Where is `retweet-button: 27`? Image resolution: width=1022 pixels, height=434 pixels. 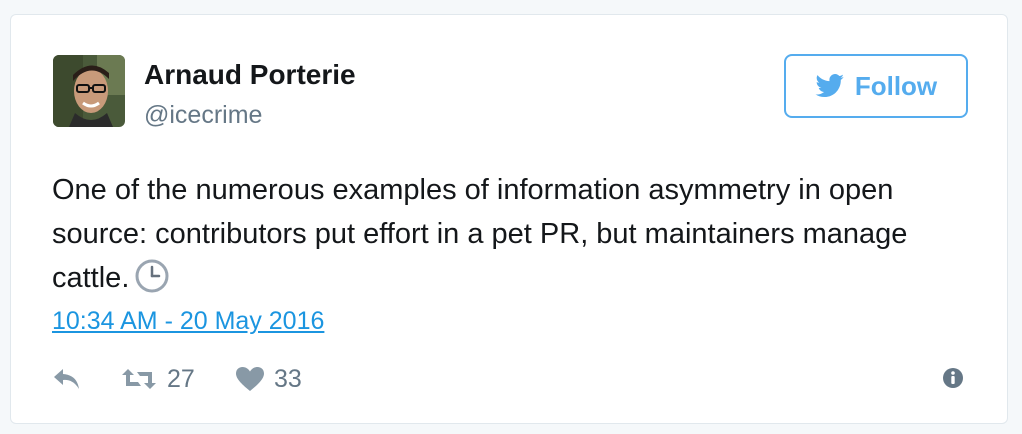
retweet-button: 27 is located at coordinates (178, 379).